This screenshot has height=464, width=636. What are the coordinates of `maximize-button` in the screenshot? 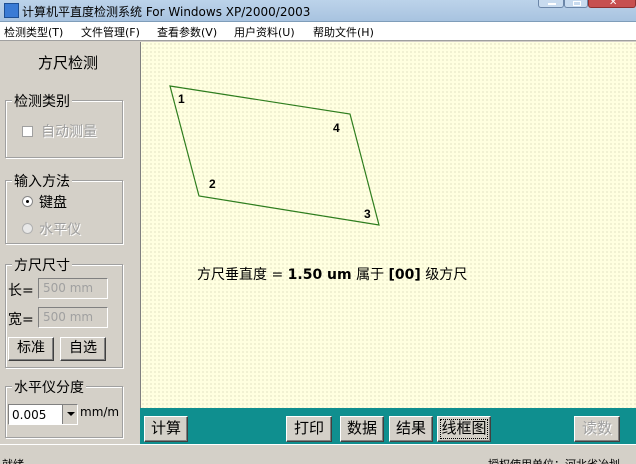 It's located at (576, 4).